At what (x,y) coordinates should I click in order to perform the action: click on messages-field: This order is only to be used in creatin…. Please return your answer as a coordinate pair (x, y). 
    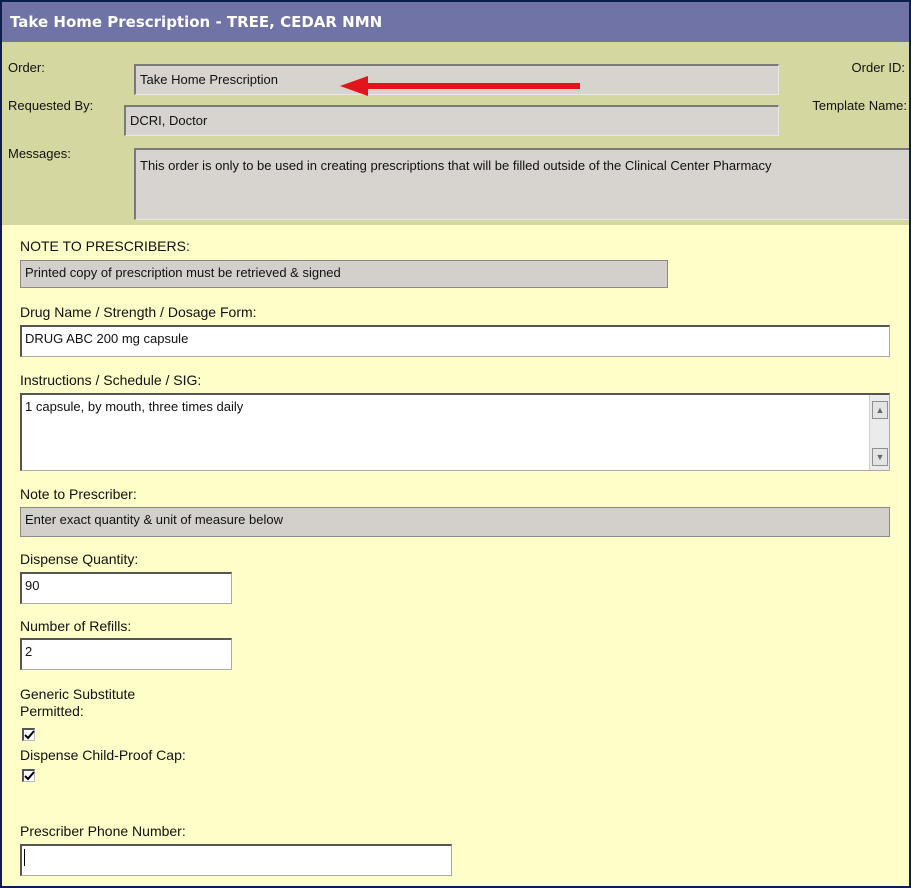
    Looking at the image, I should click on (521, 184).